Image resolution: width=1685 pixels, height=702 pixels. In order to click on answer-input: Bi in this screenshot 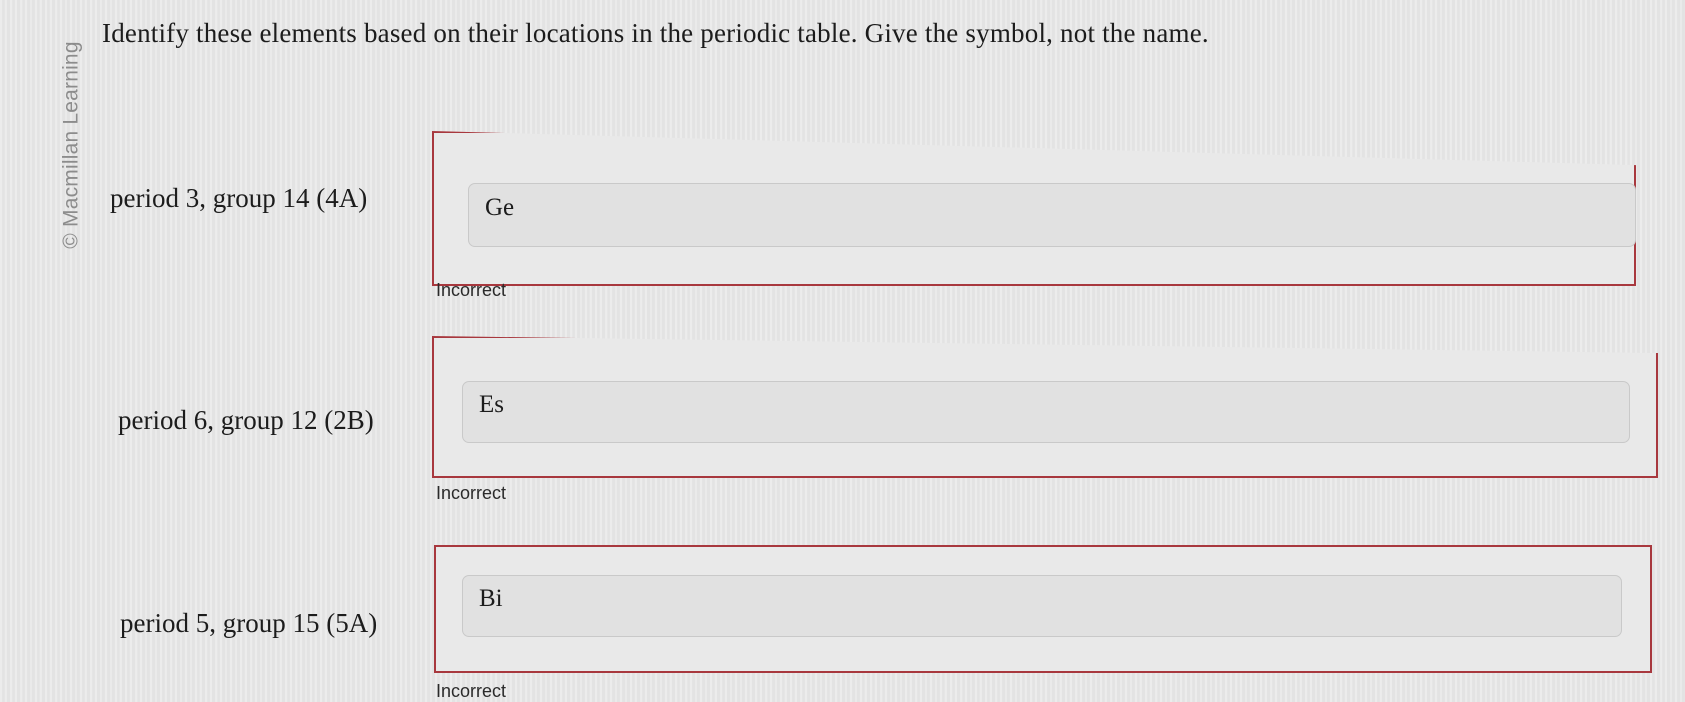, I will do `click(1042, 606)`.